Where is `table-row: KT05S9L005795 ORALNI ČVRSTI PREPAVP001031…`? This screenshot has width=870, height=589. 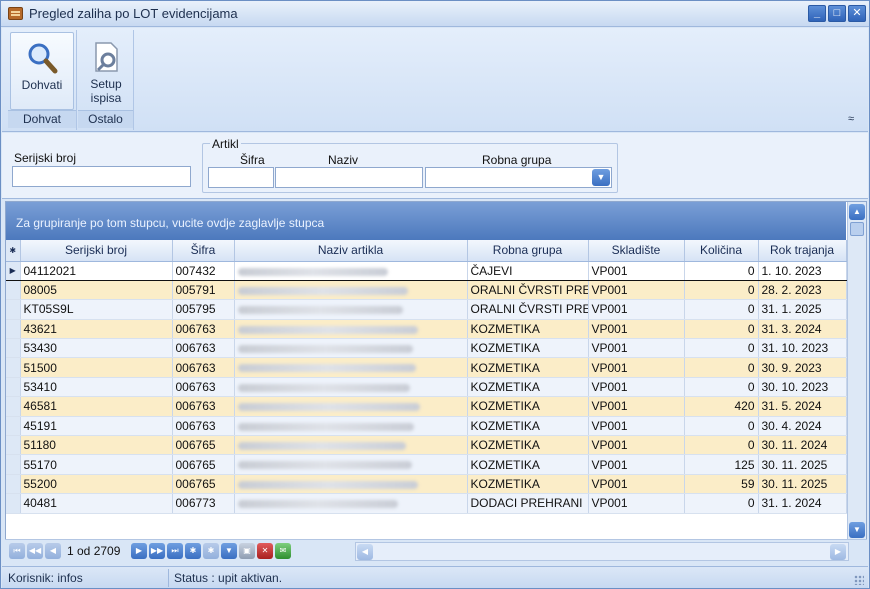
table-row: KT05S9L005795 ORALNI ČVRSTI PREPAVP001031… is located at coordinates (426, 309).